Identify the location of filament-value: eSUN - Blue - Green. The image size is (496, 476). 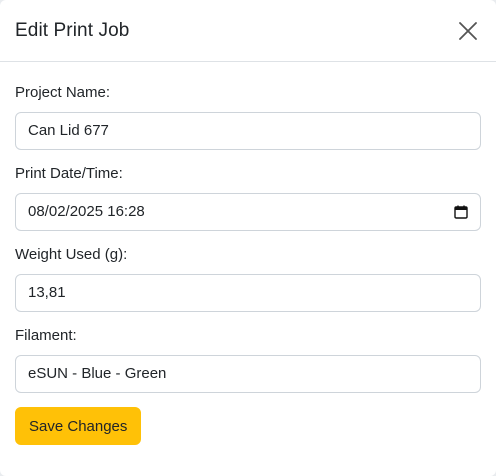
(97, 373).